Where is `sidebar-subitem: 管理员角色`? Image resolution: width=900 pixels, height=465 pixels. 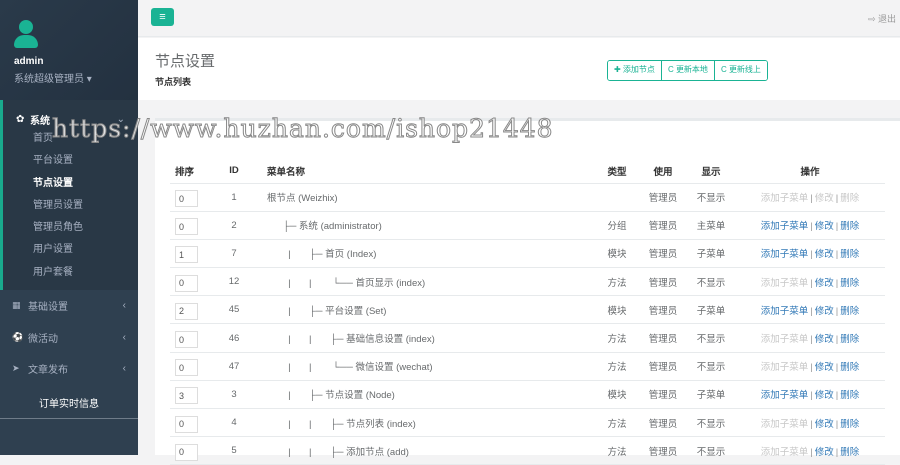
sidebar-subitem: 管理员角色 is located at coordinates (70, 228).